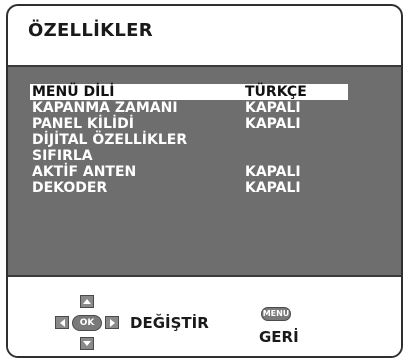 The height and width of the screenshot is (362, 409). Describe the element at coordinates (87, 301) in the screenshot. I see `arrow-up-icon` at that location.